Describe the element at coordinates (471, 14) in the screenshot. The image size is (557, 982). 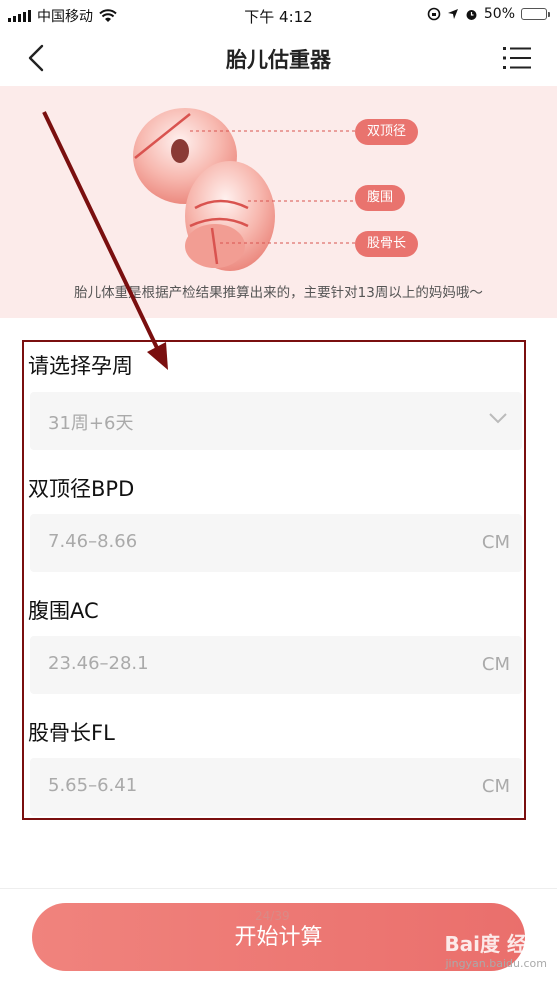
I see `alarm-icon` at that location.